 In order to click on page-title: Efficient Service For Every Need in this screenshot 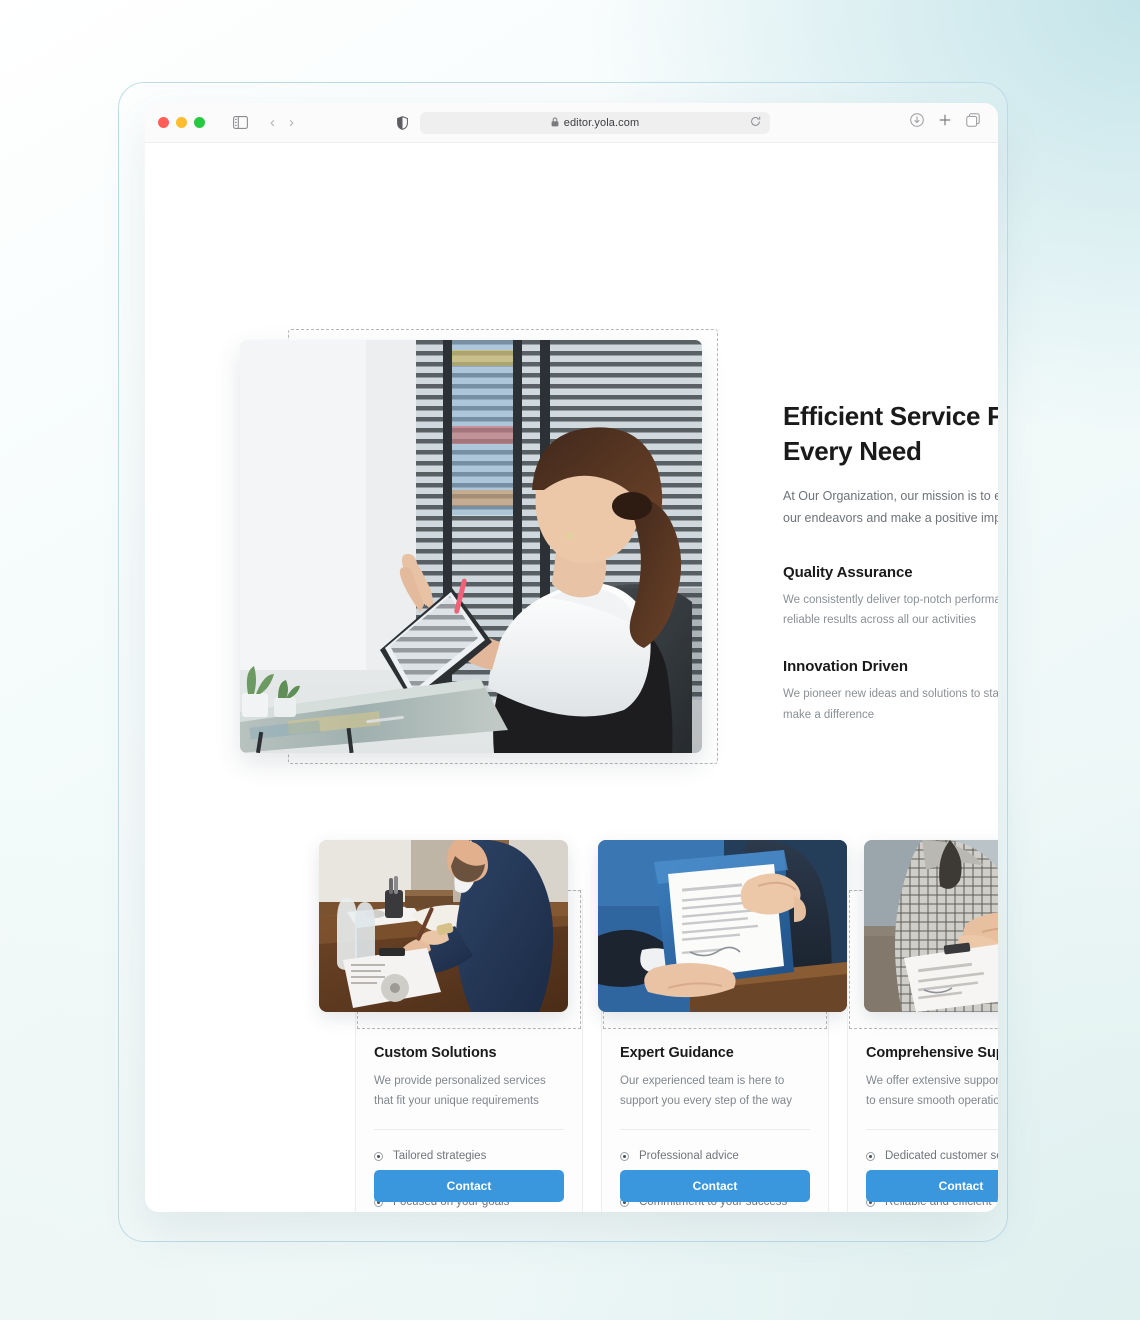, I will do `click(890, 433)`.